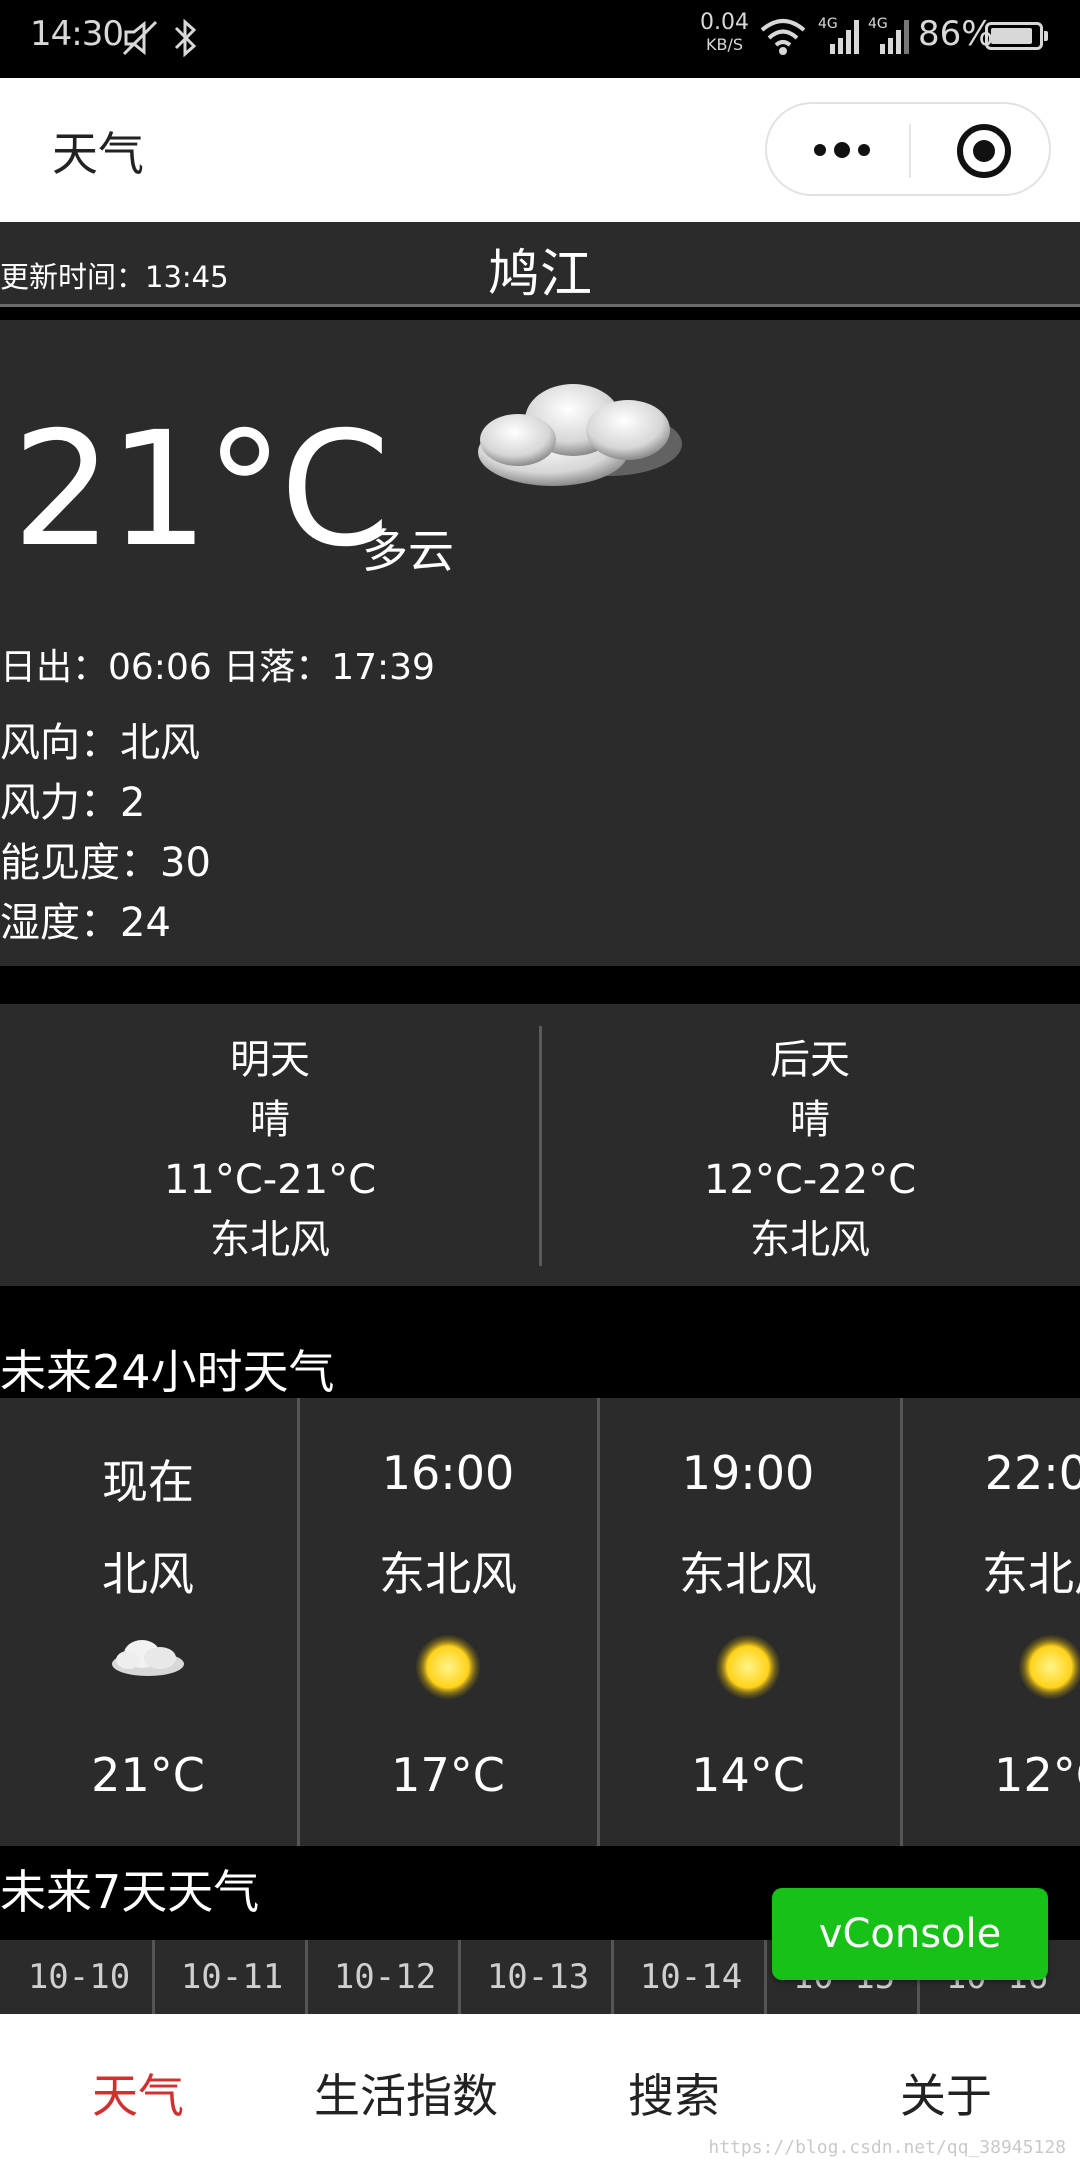 The width and height of the screenshot is (1080, 2160). I want to click on tab-search: 搜索, so click(674, 2093).